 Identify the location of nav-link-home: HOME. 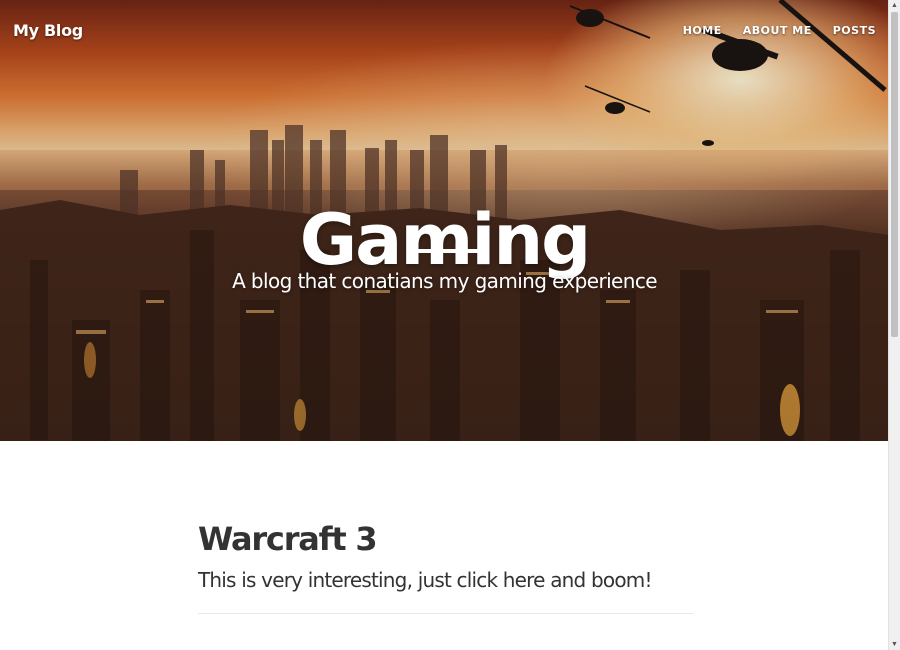
(702, 30).